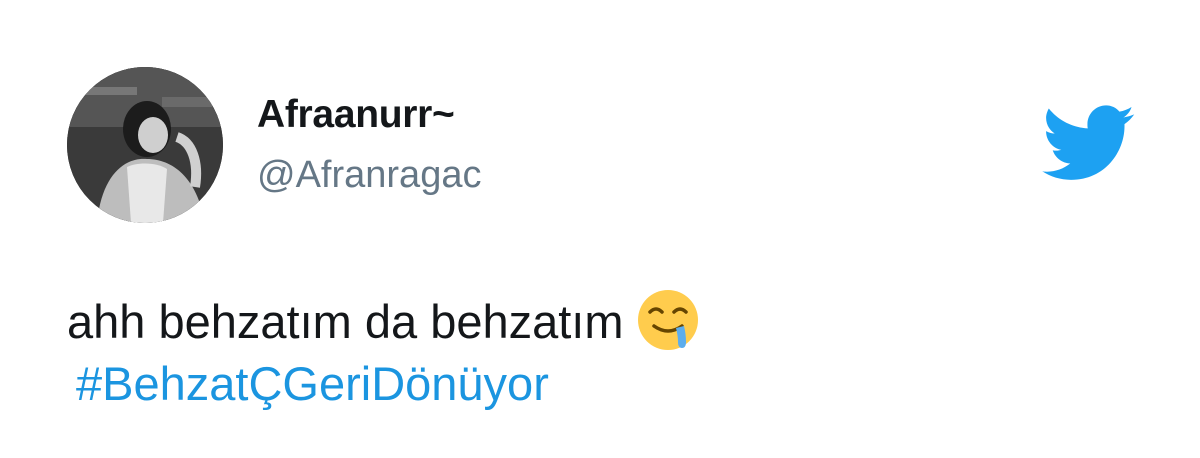 Image resolution: width=1200 pixels, height=458 pixels. I want to click on avatar, so click(145, 145).